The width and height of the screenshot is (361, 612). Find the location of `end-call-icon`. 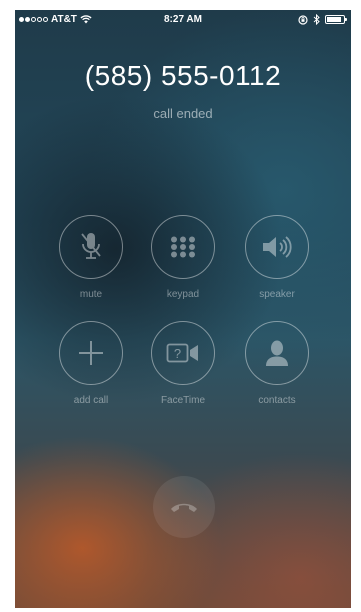

end-call-icon is located at coordinates (184, 507).